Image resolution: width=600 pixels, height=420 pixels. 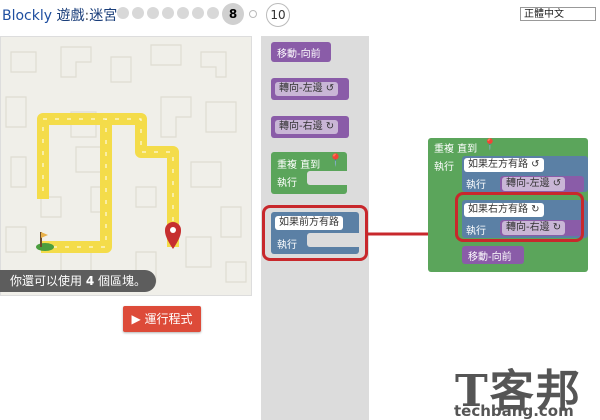 I want to click on turn-left-block: 轉向-左邊 ↺, so click(x=542, y=184).